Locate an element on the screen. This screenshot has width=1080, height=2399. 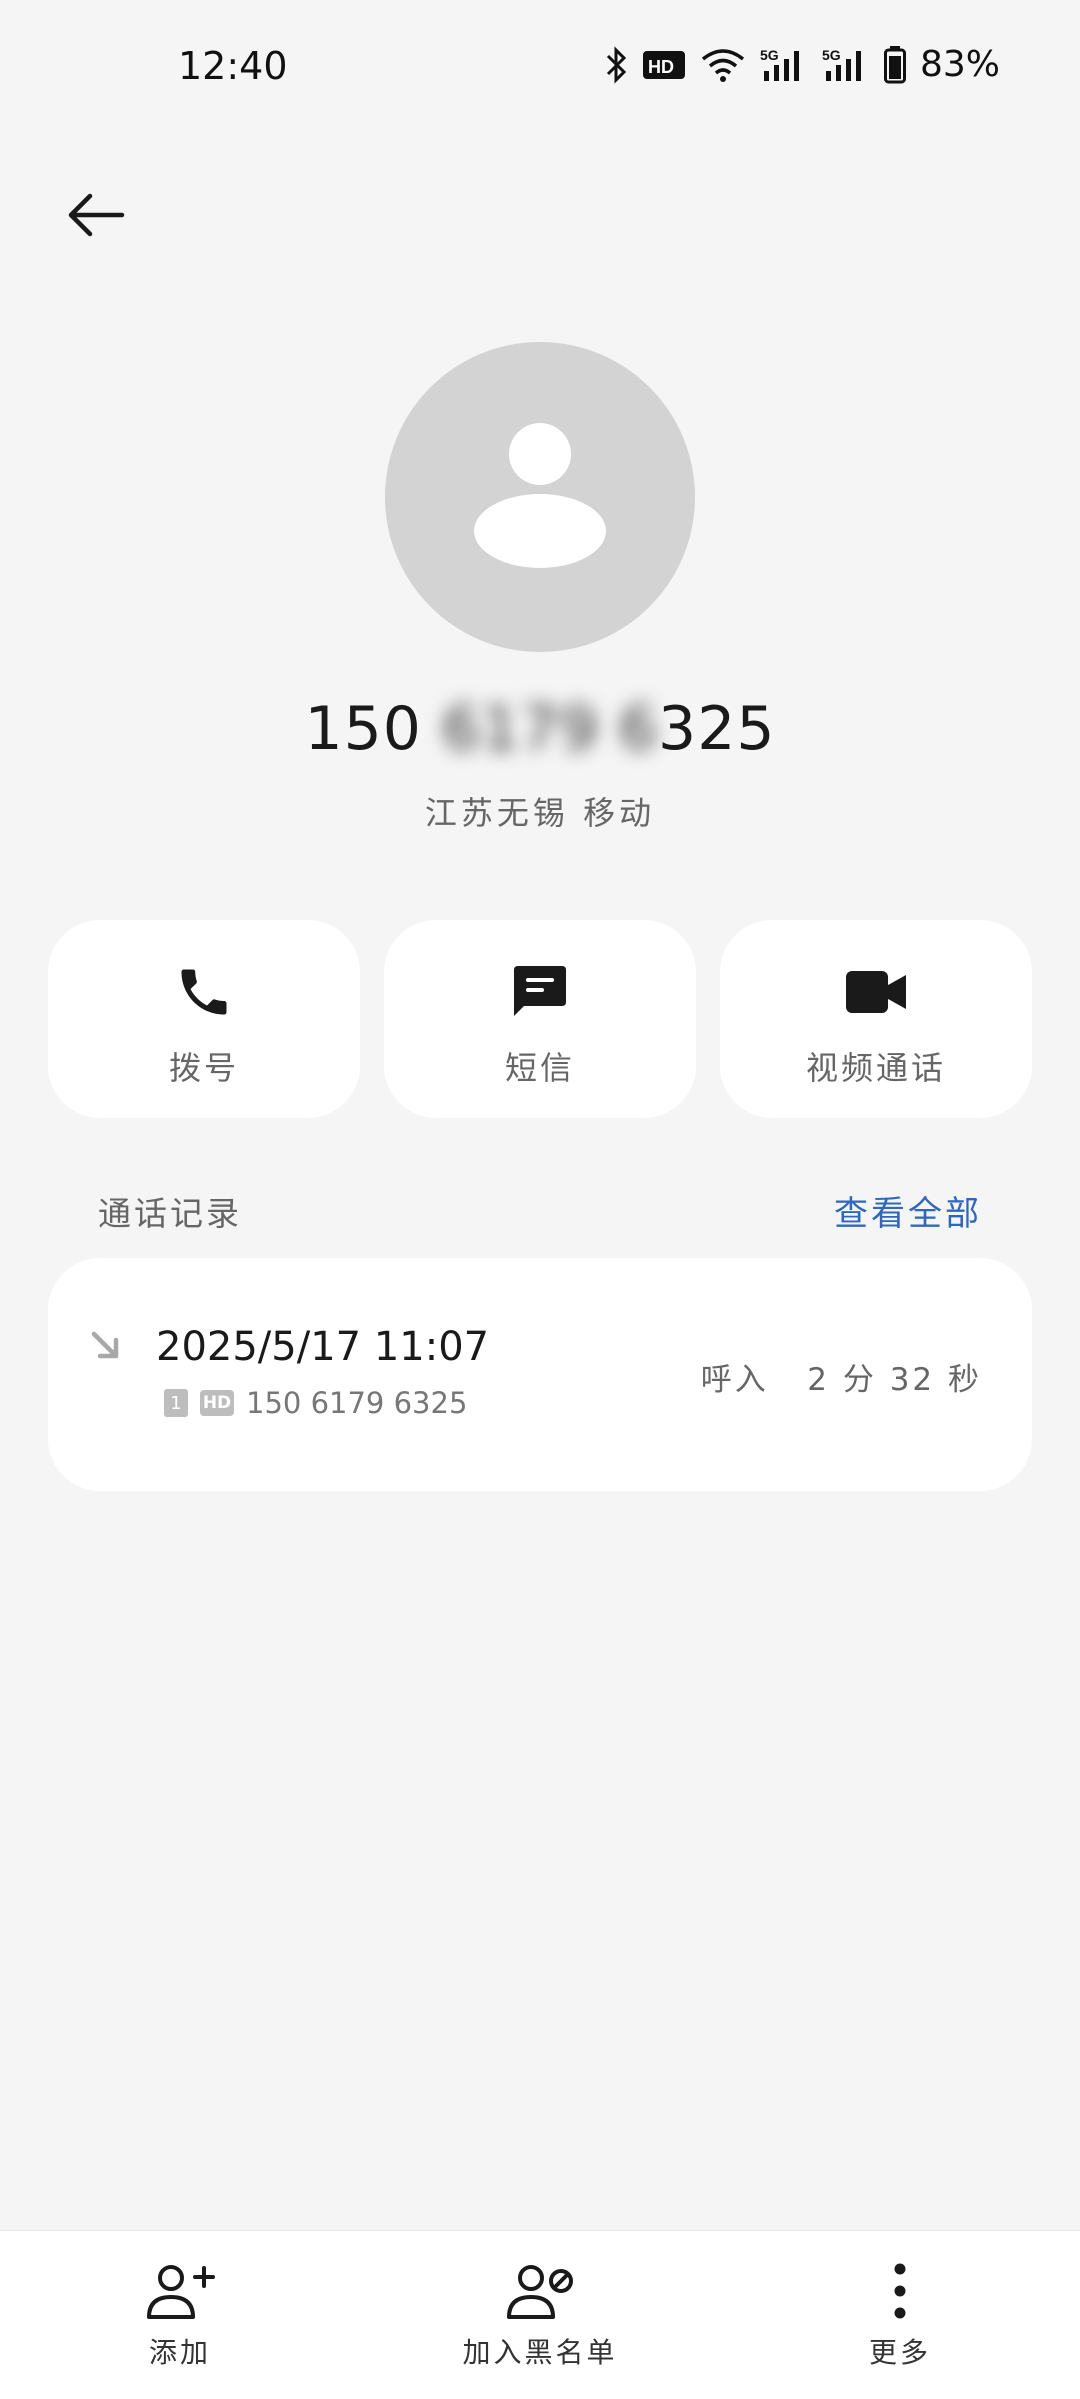
number-prefix: 150 is located at coordinates (363, 729).